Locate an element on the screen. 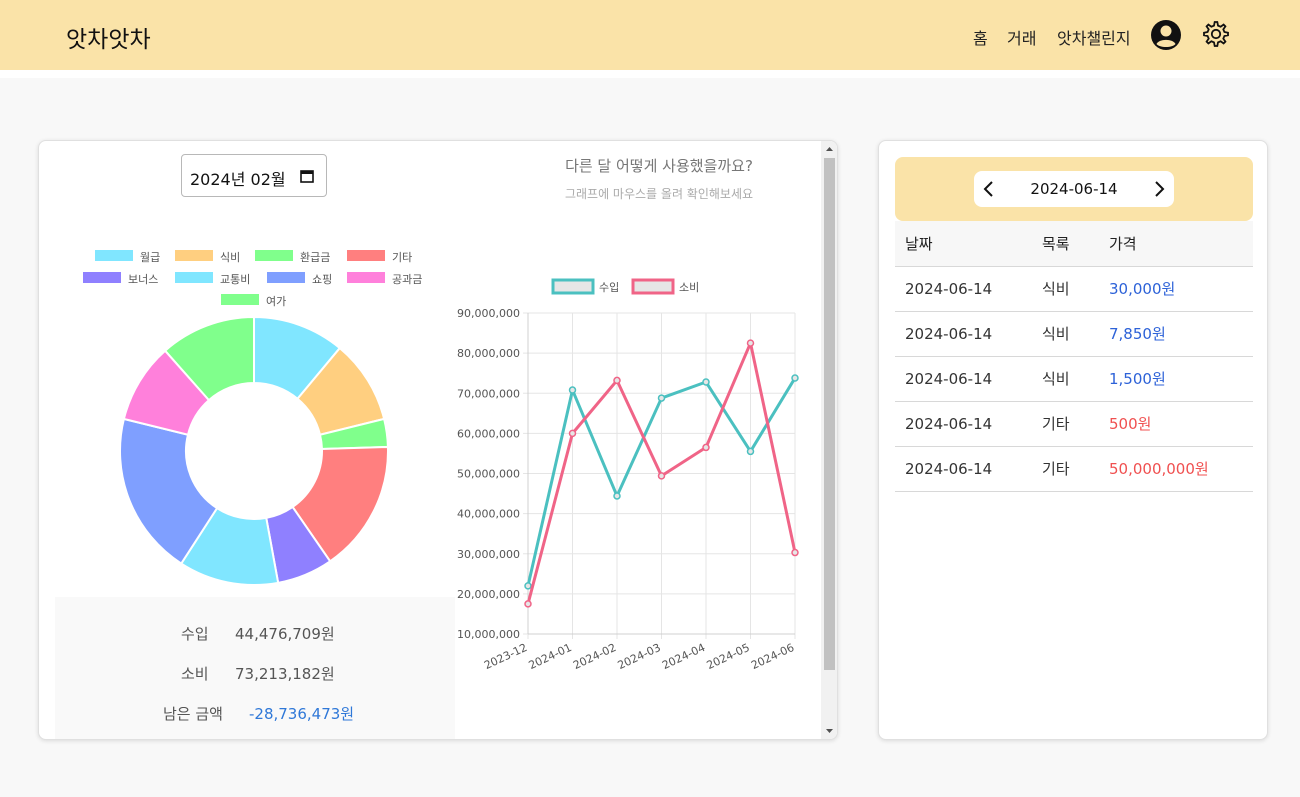 The height and width of the screenshot is (797, 1300). y-tick-label: 20,000,000 is located at coordinates (488, 594).